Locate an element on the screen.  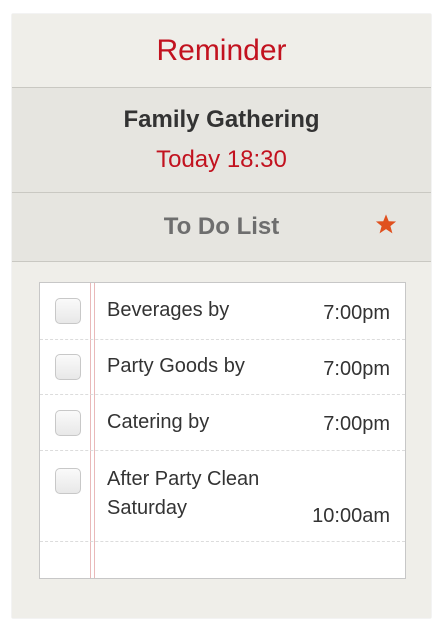
list-item: Party Goods by 7:00pm is located at coordinates (222, 367).